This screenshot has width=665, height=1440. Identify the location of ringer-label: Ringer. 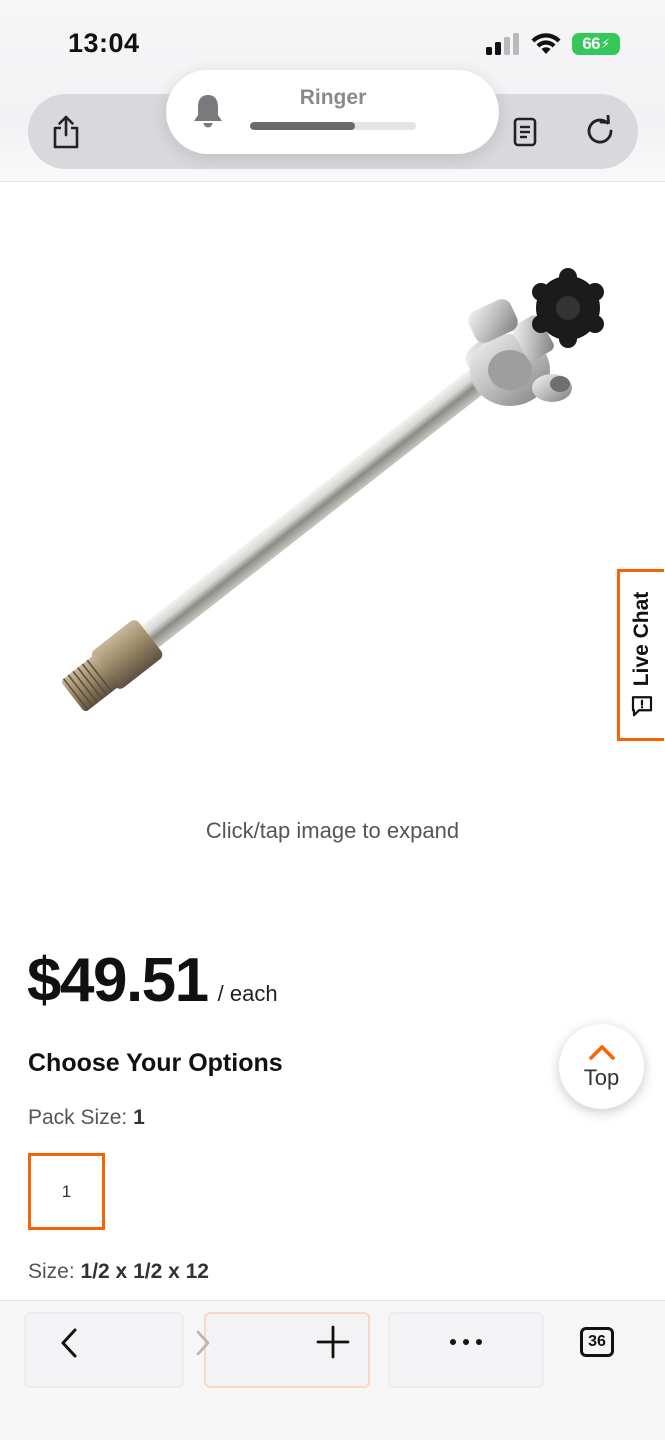
(333, 97).